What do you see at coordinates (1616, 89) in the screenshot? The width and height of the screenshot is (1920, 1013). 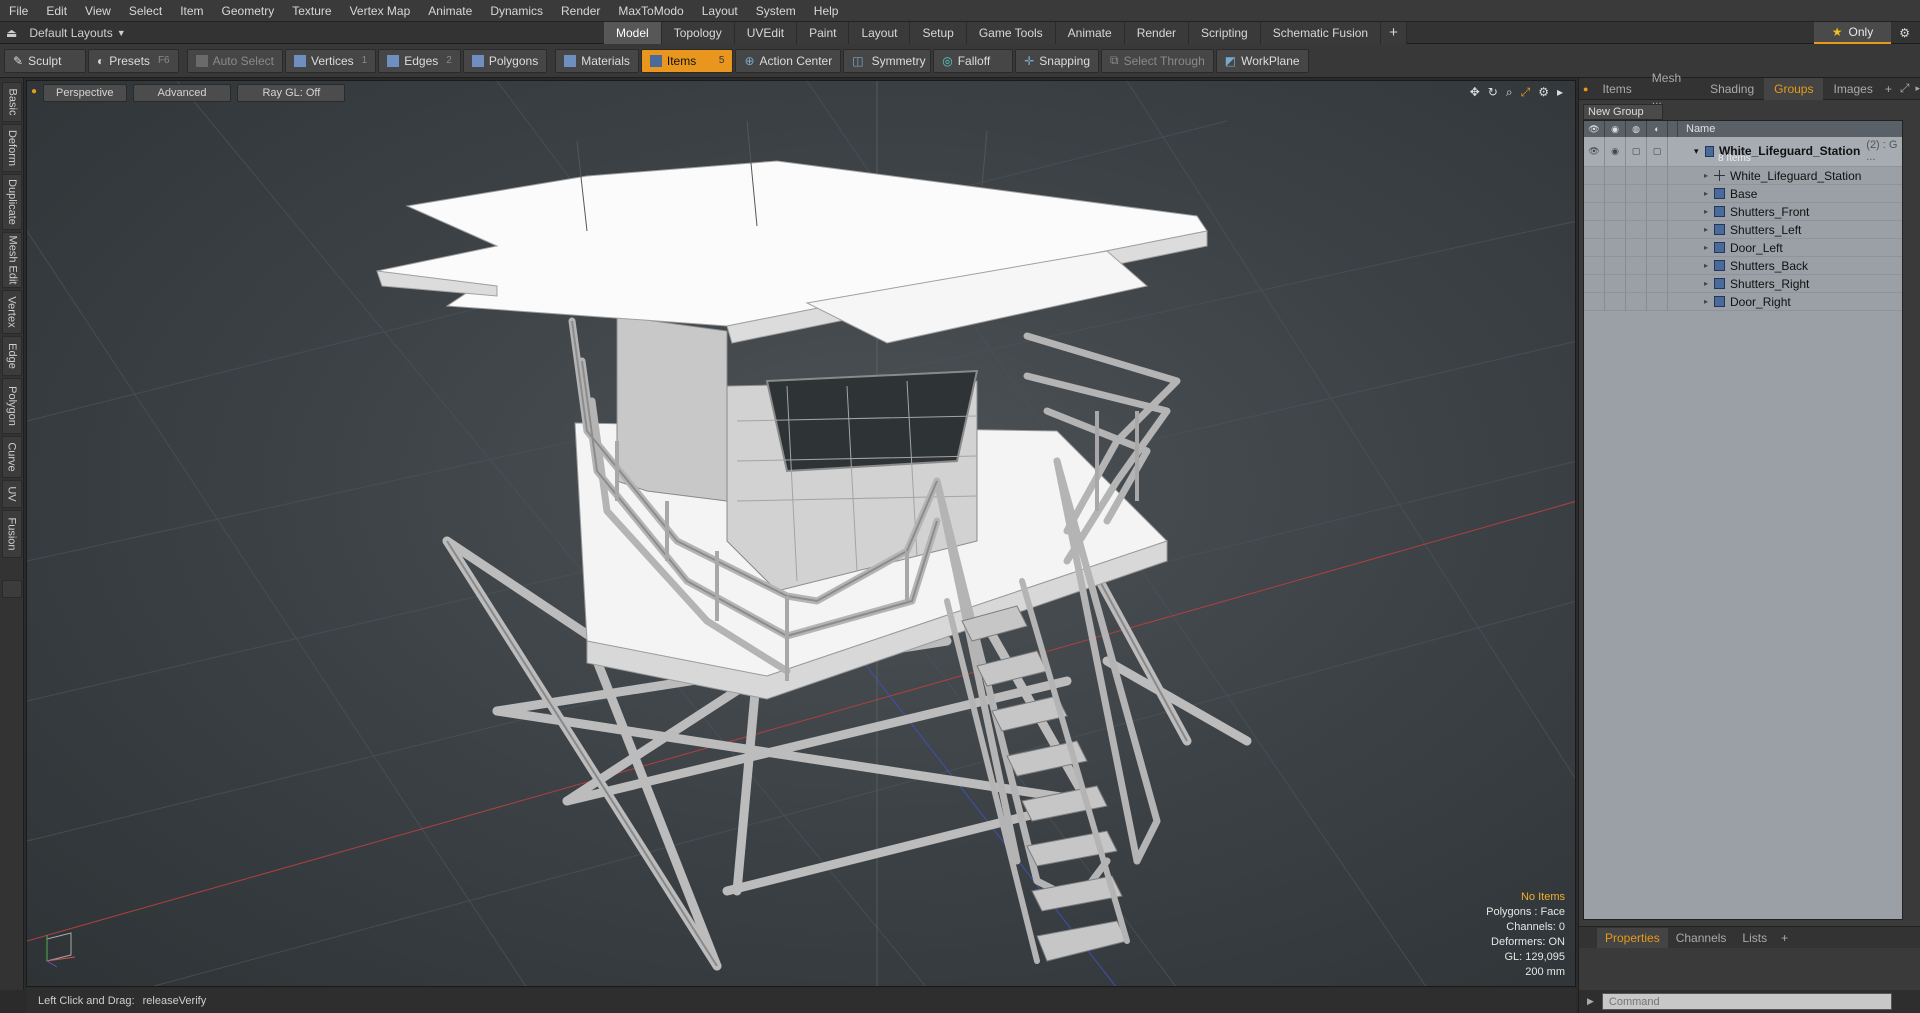 I see `tab-items: Items` at bounding box center [1616, 89].